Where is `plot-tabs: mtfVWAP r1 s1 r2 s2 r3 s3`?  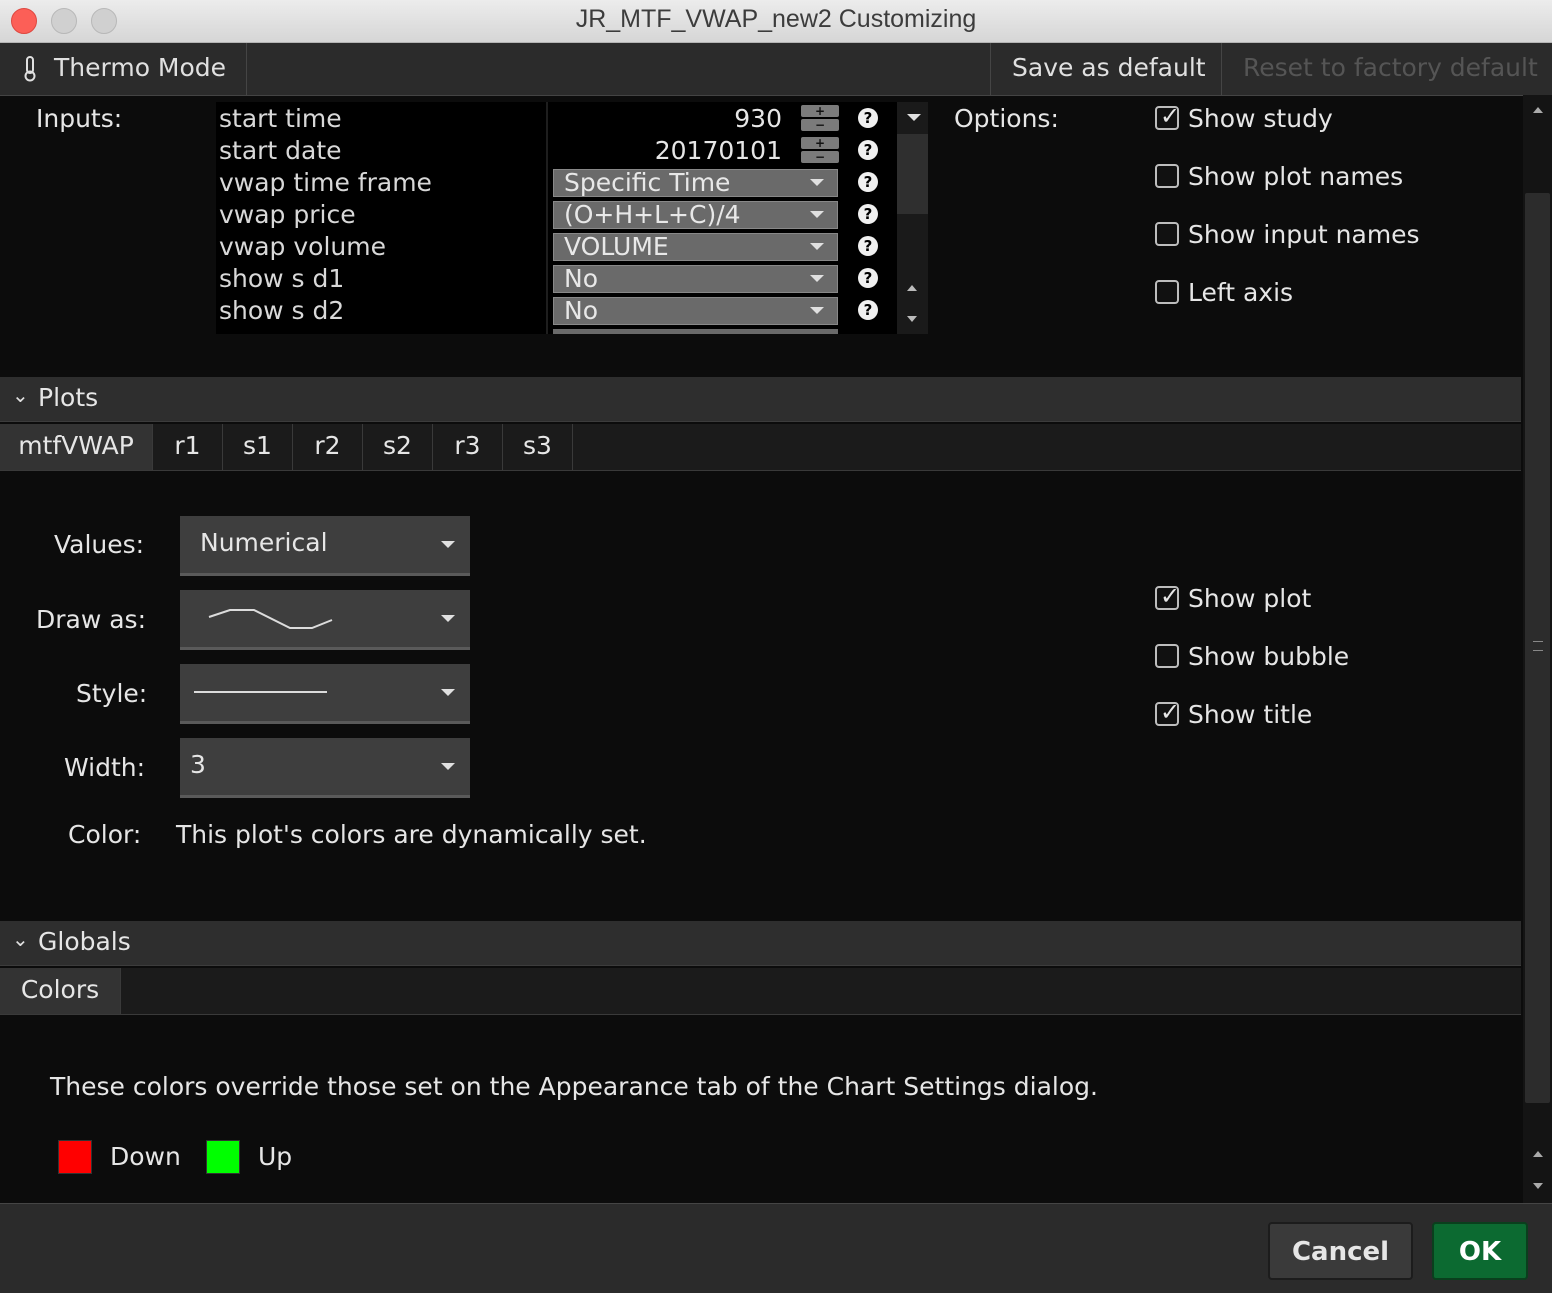 plot-tabs: mtfVWAP r1 s1 r2 s2 r3 s3 is located at coordinates (760, 447).